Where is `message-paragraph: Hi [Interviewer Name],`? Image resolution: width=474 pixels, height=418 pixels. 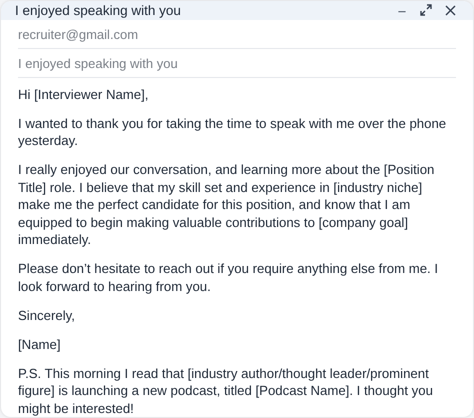 message-paragraph: Hi [Interviewer Name], is located at coordinates (84, 94).